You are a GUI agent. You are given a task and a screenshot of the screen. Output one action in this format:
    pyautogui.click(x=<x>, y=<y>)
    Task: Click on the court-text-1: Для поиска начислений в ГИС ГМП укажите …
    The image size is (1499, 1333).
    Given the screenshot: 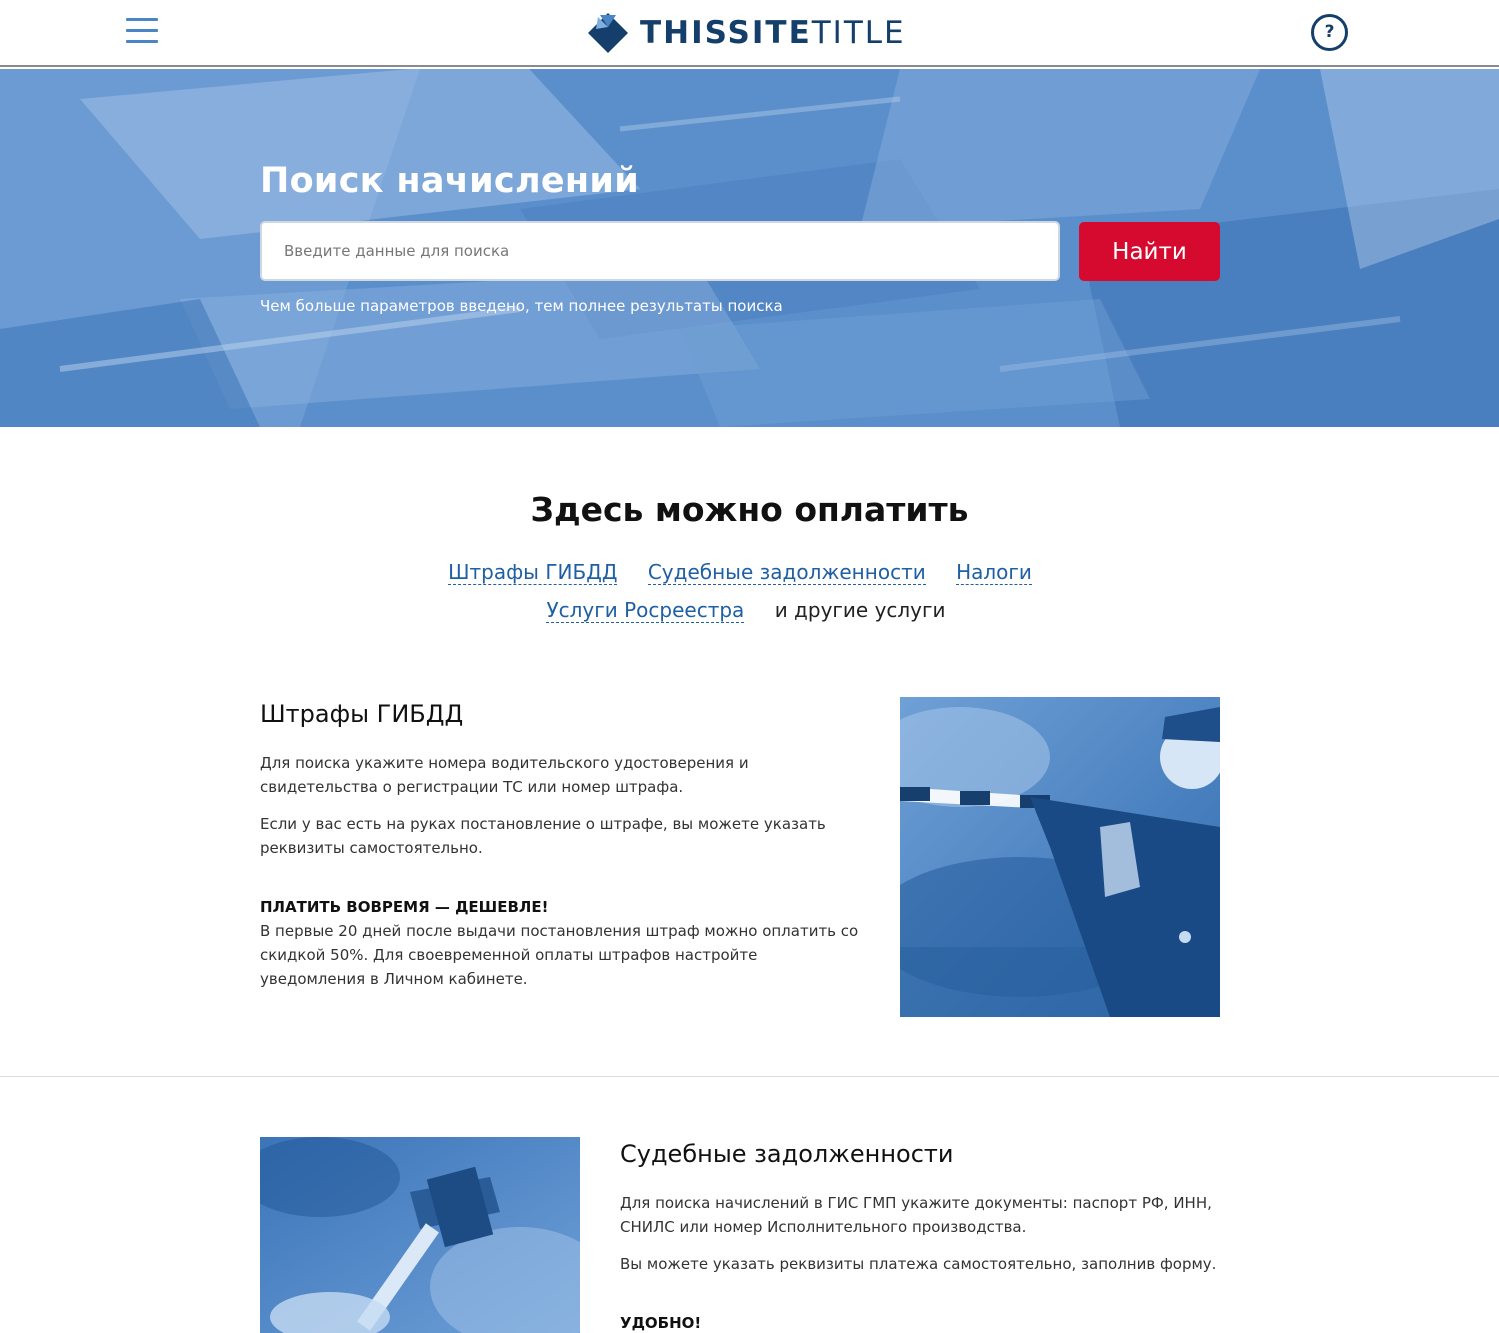 What is the action you would take?
    pyautogui.click(x=916, y=1215)
    